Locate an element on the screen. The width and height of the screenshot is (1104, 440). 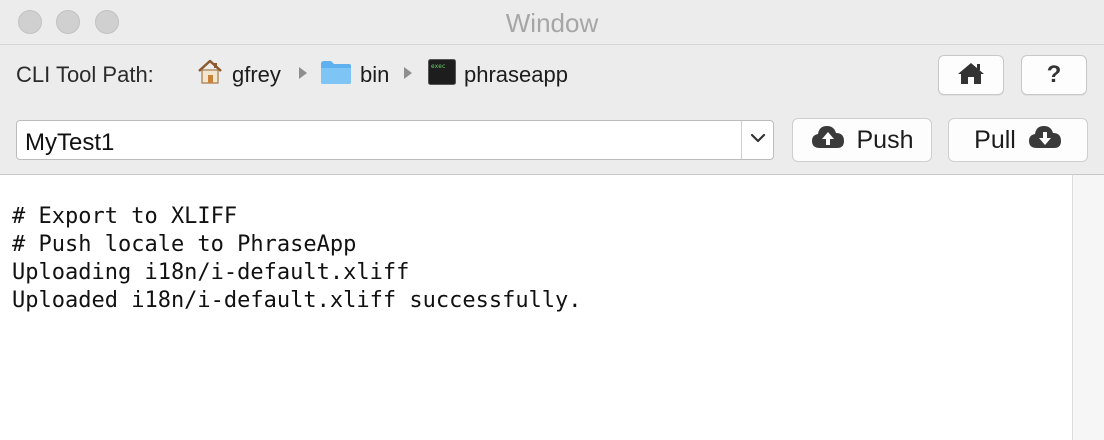
breadcrumb-label: phraseapp is located at coordinates (516, 74).